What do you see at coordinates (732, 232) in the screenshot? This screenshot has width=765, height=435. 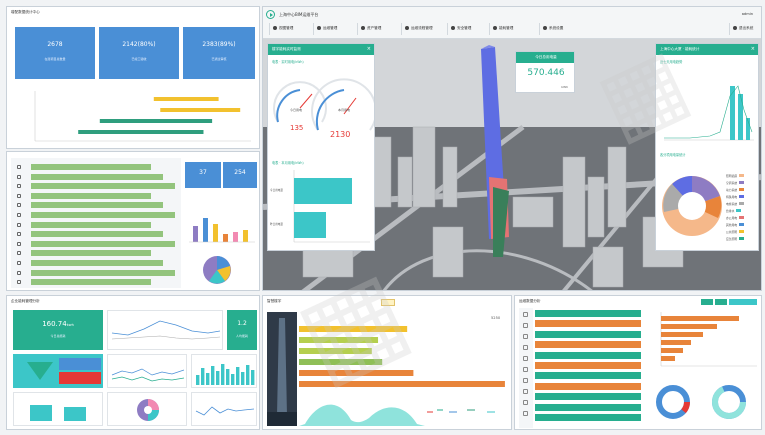 I see `legend-label: 公共照明` at bounding box center [732, 232].